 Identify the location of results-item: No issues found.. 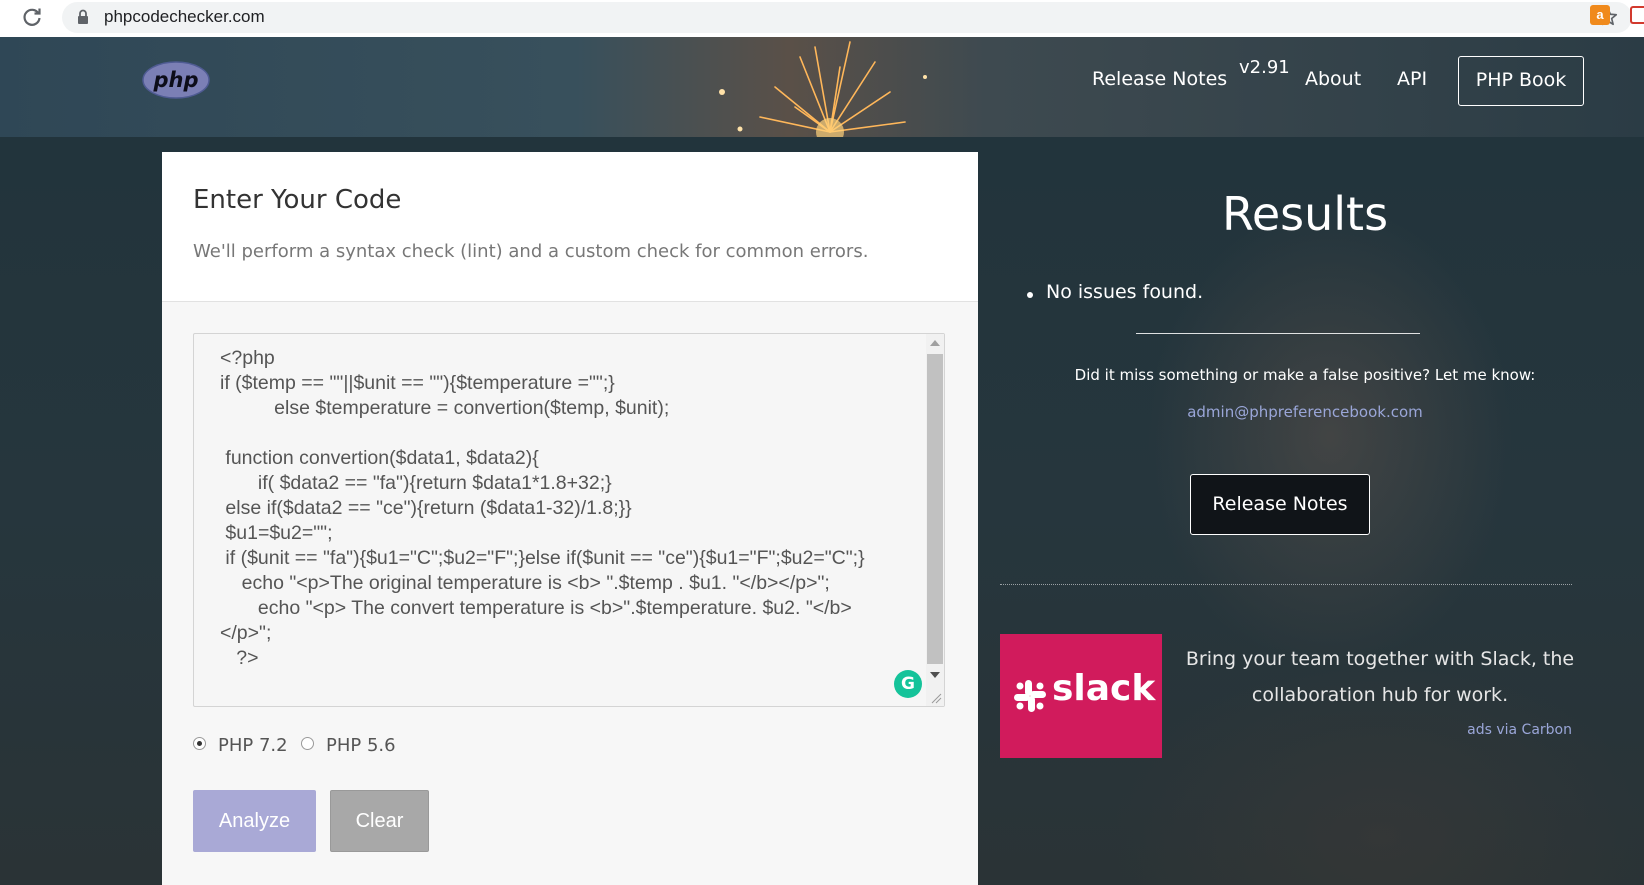
(1125, 292).